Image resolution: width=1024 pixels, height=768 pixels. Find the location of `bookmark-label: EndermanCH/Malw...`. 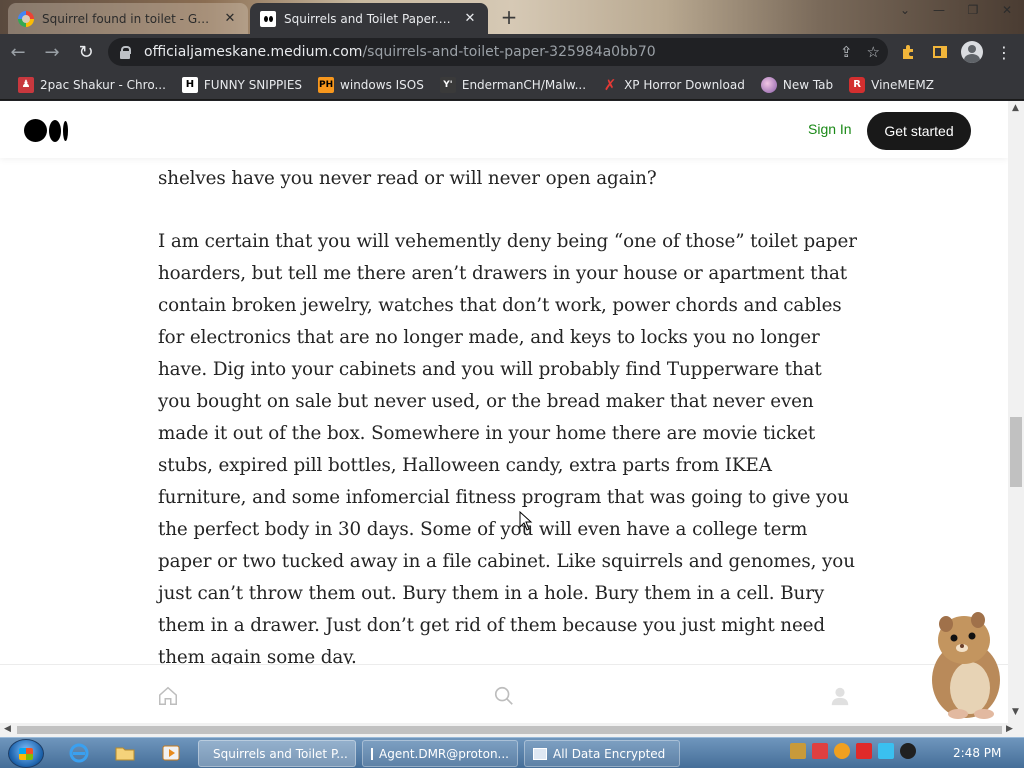

bookmark-label: EndermanCH/Malw... is located at coordinates (524, 84).